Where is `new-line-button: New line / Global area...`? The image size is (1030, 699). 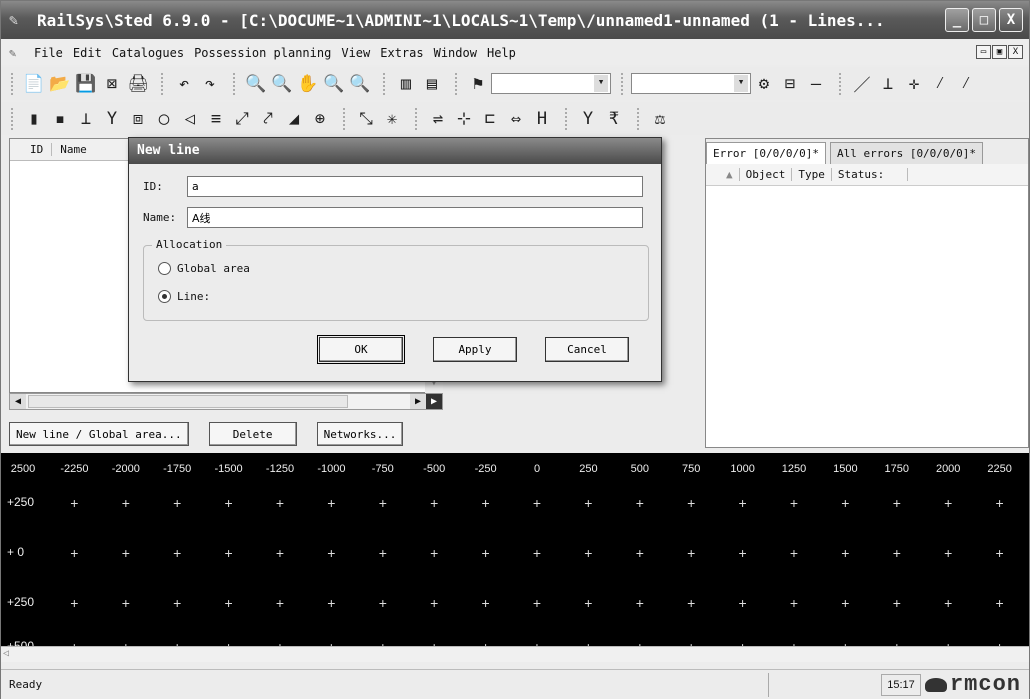
new-line-button: New line / Global area... is located at coordinates (99, 434).